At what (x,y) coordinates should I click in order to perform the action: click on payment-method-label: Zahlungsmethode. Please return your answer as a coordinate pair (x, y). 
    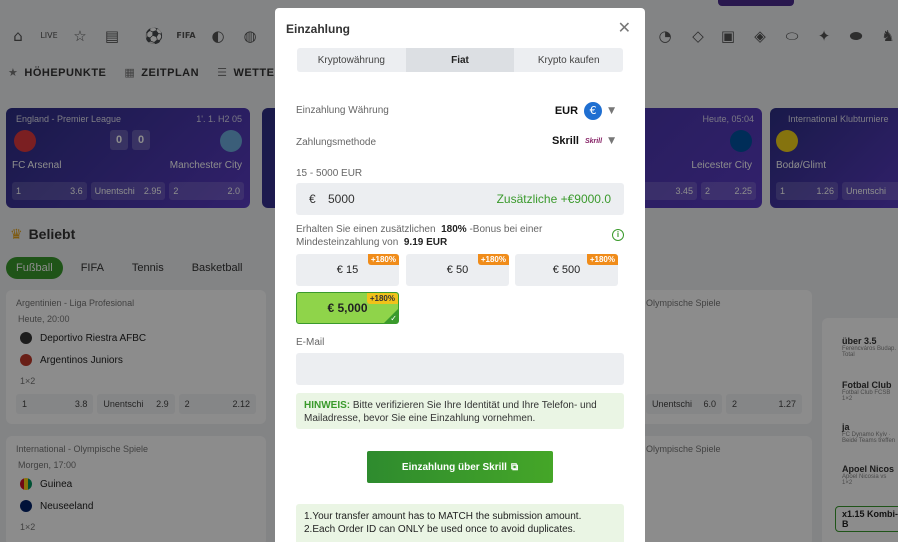
    Looking at the image, I should click on (336, 142).